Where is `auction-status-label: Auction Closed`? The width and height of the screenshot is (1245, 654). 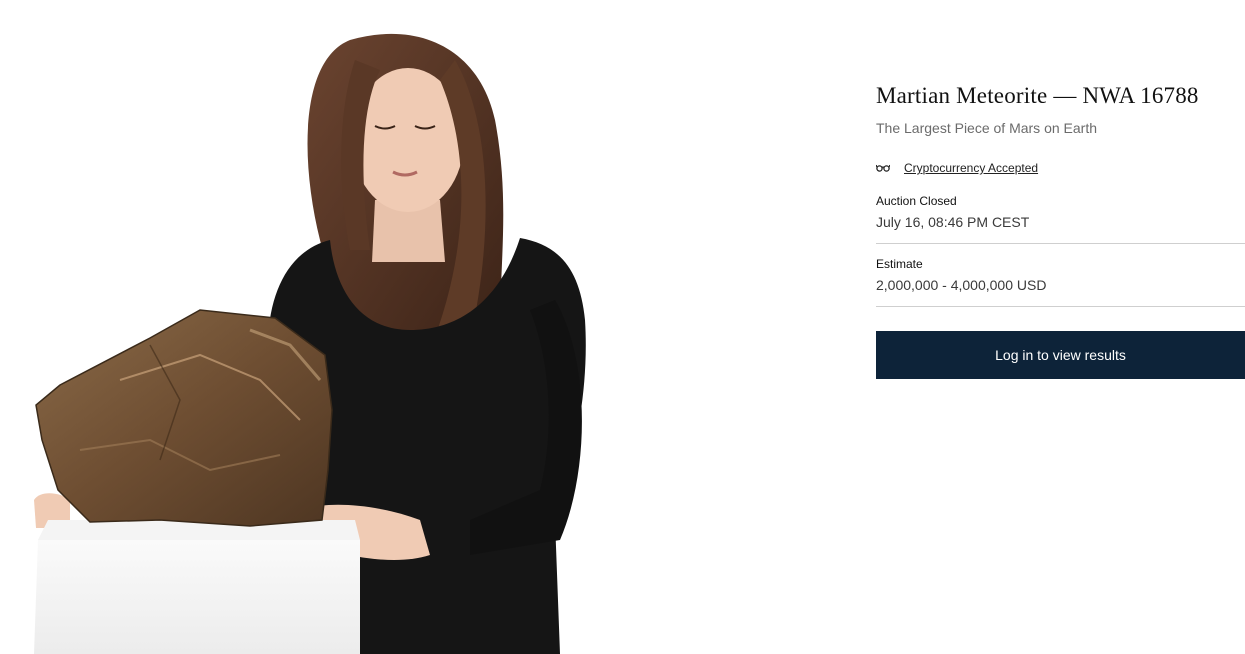 auction-status-label: Auction Closed is located at coordinates (916, 201).